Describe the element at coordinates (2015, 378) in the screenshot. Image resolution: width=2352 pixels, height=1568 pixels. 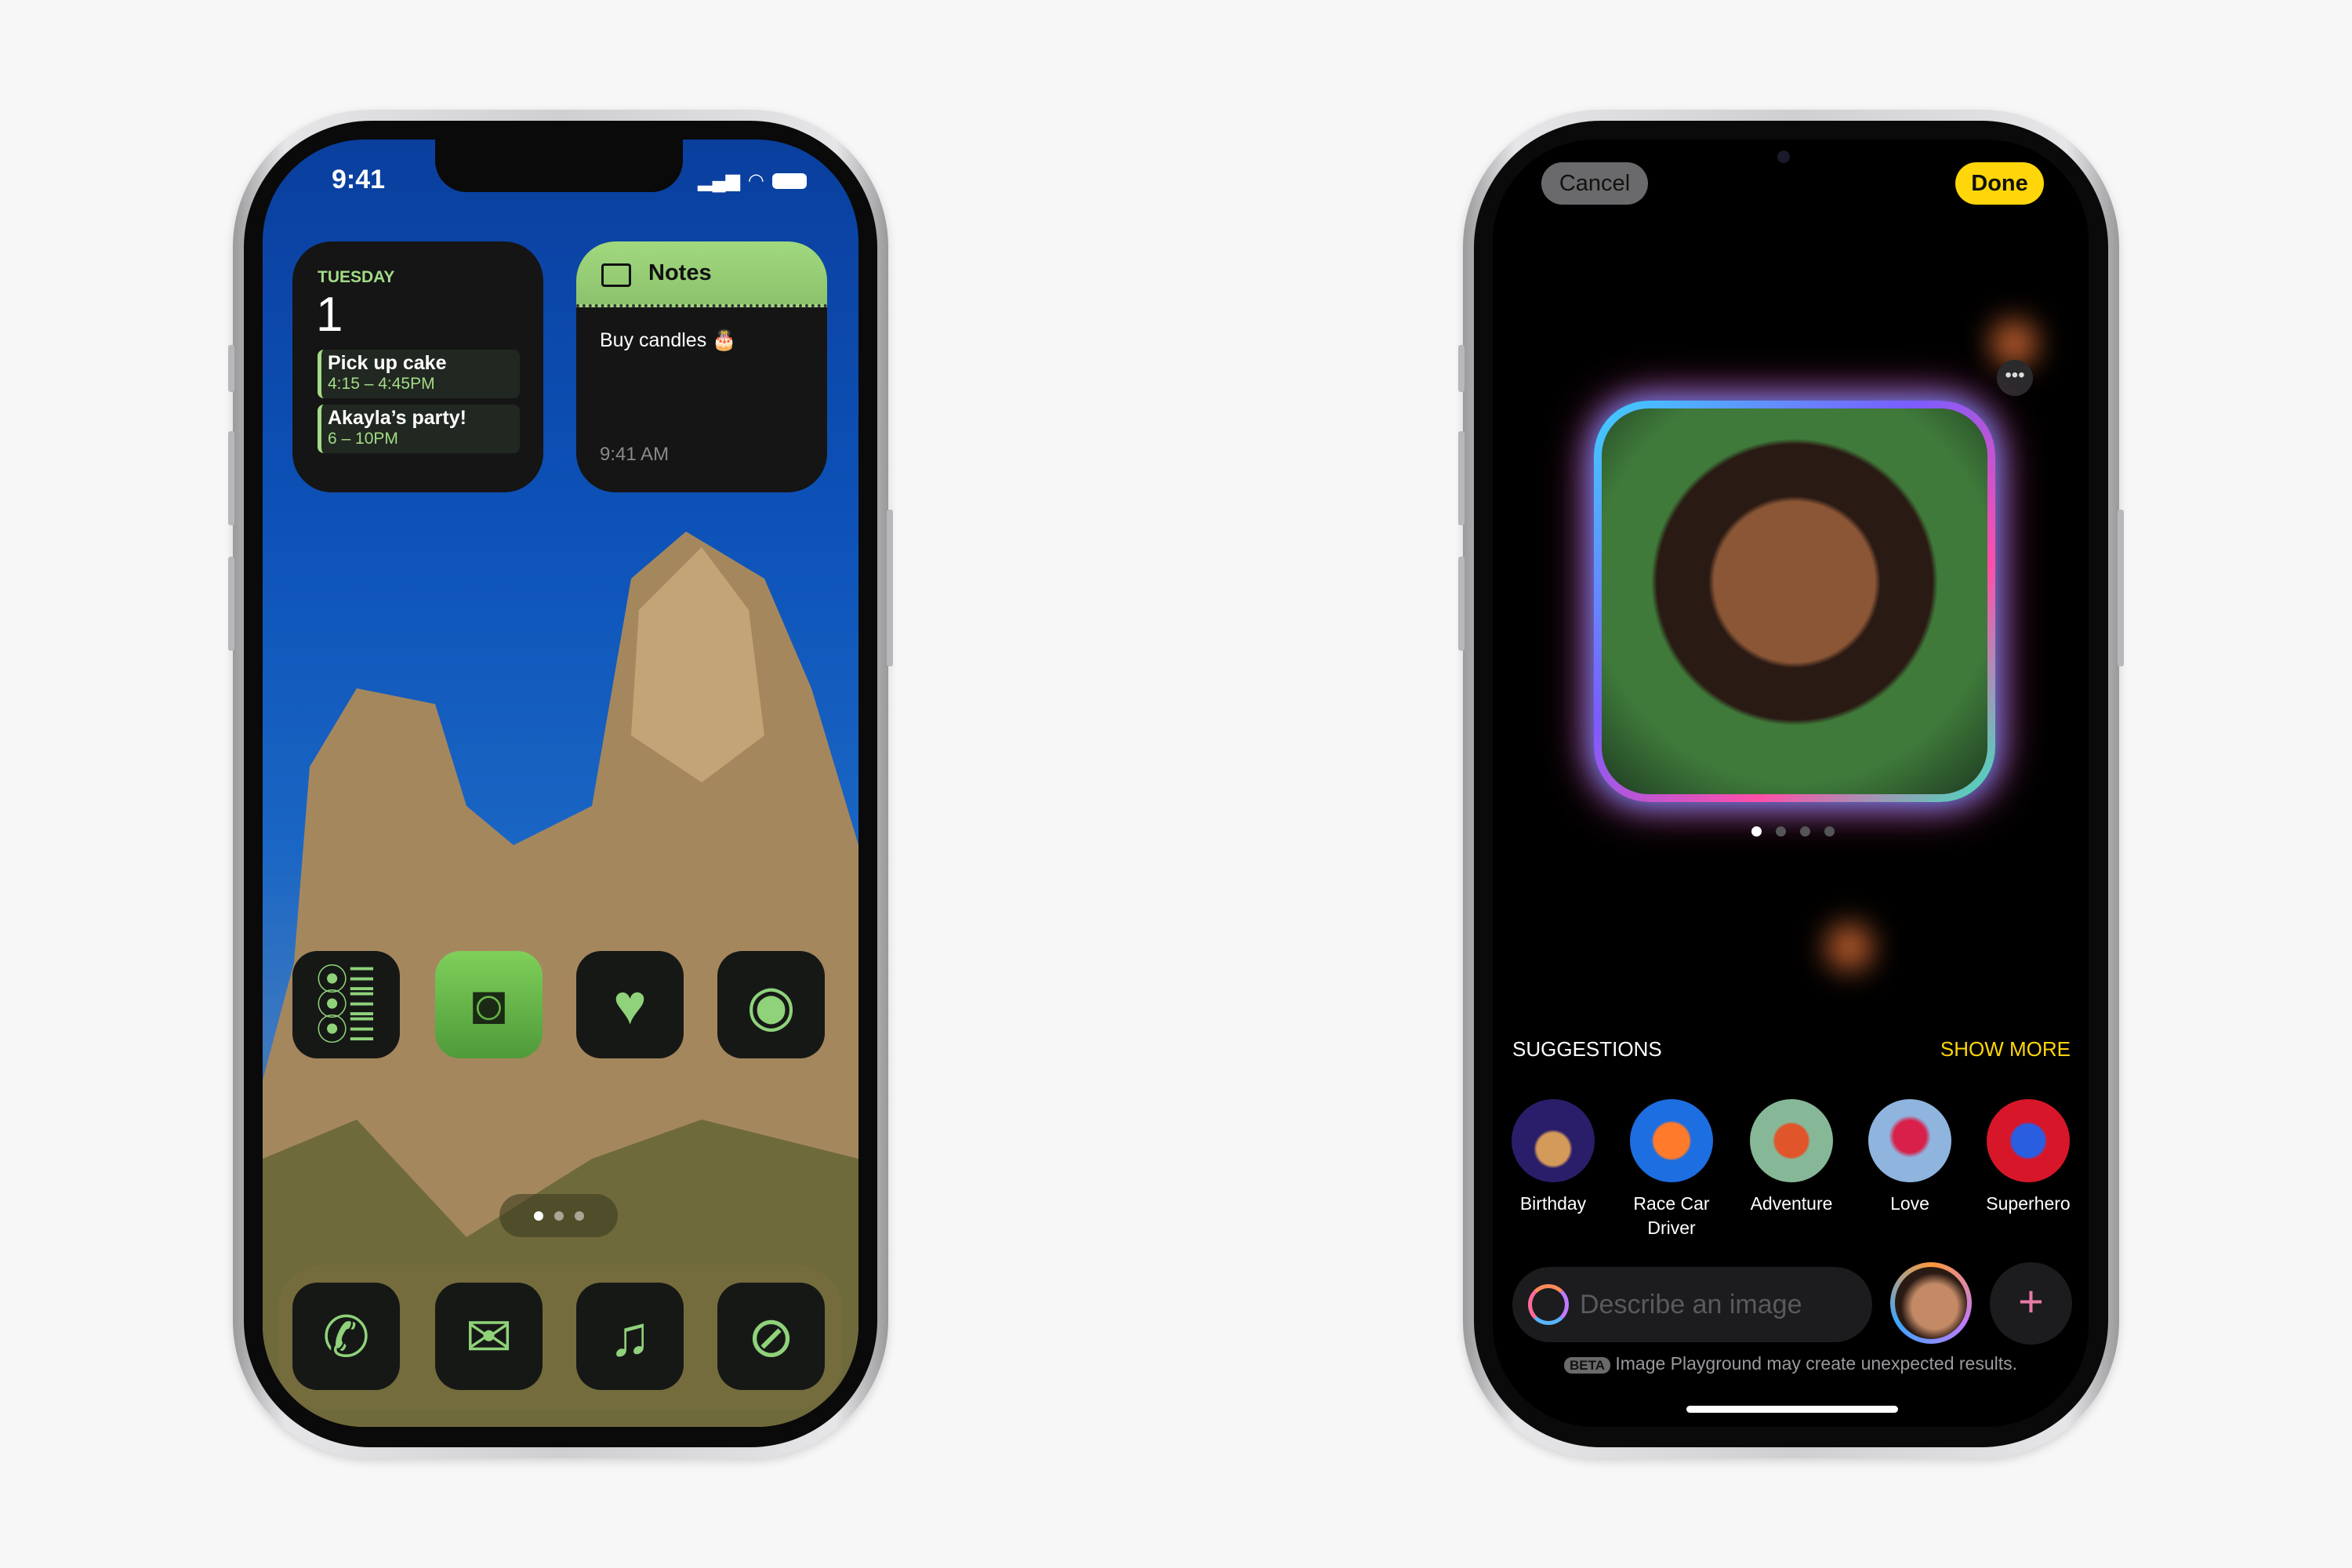
I see `more-options-button: •••` at that location.